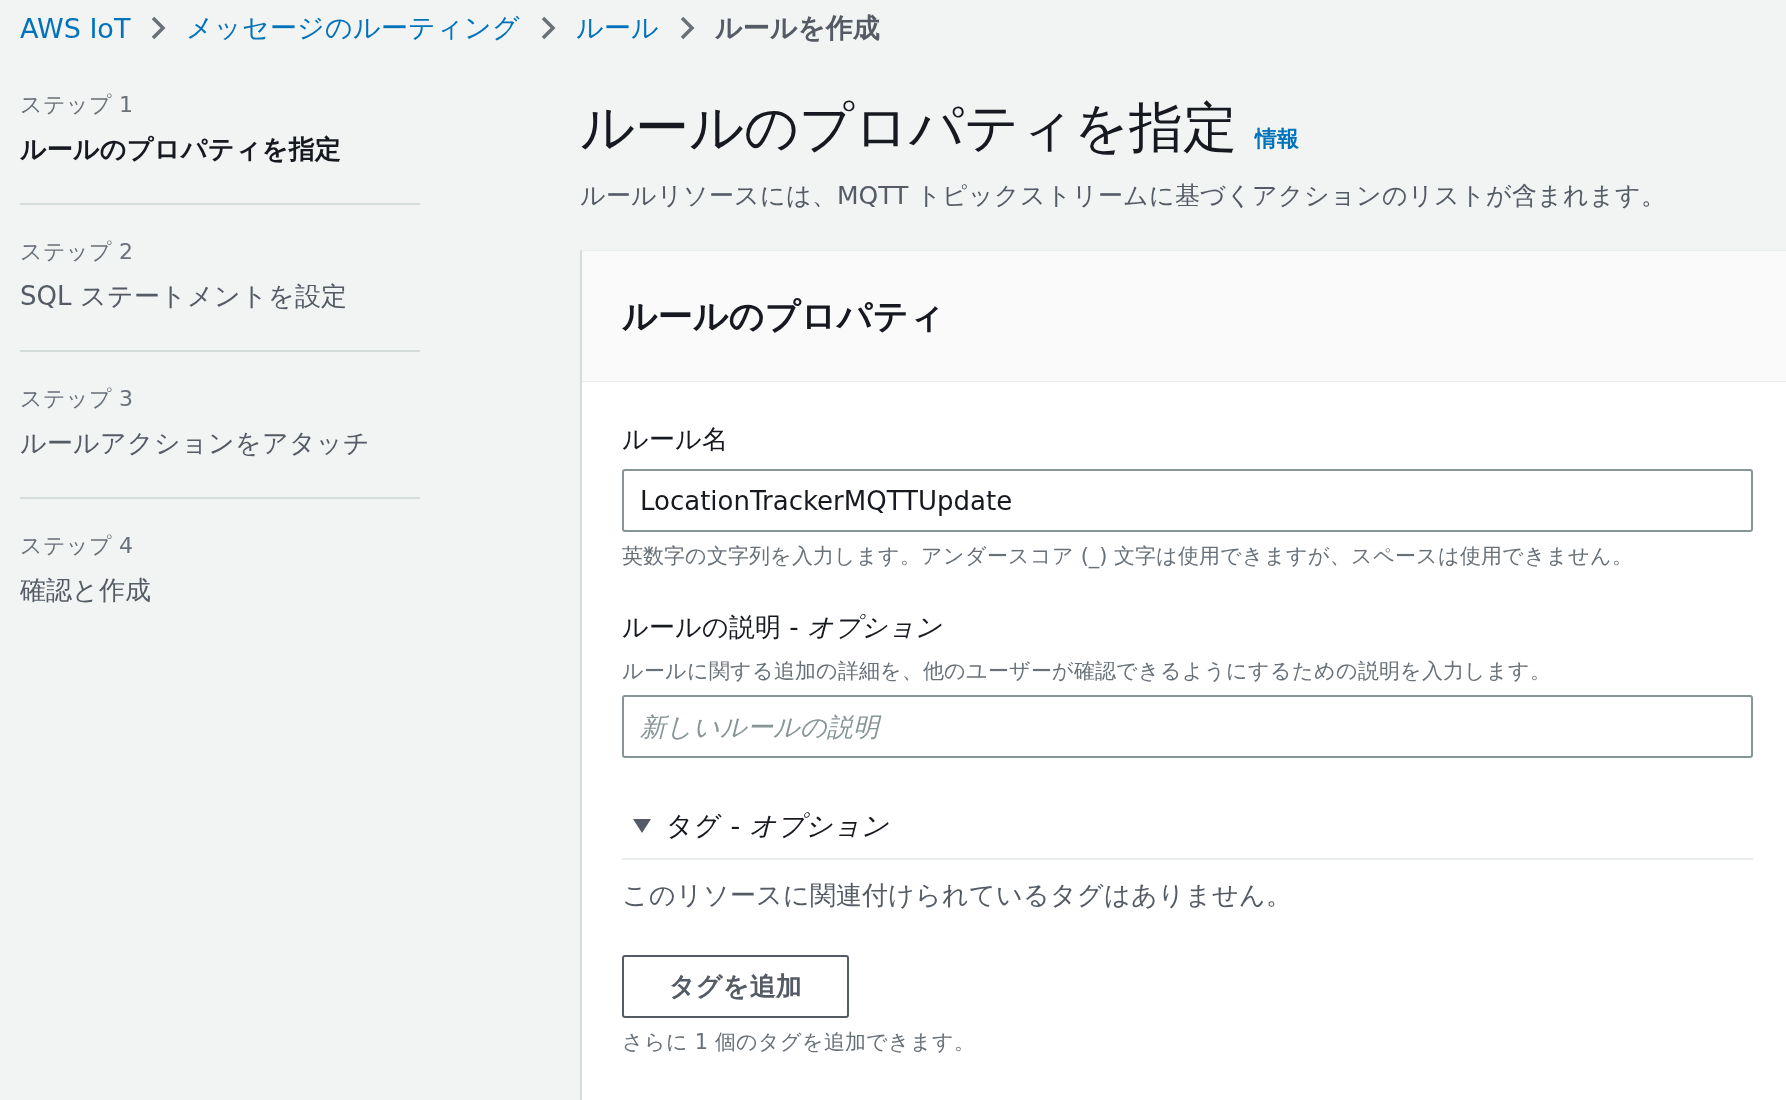  I want to click on field-hint: ルールに関する追加の詳細を、他のユーザーが確認できるようにするための説明を入力します。, so click(1087, 671).